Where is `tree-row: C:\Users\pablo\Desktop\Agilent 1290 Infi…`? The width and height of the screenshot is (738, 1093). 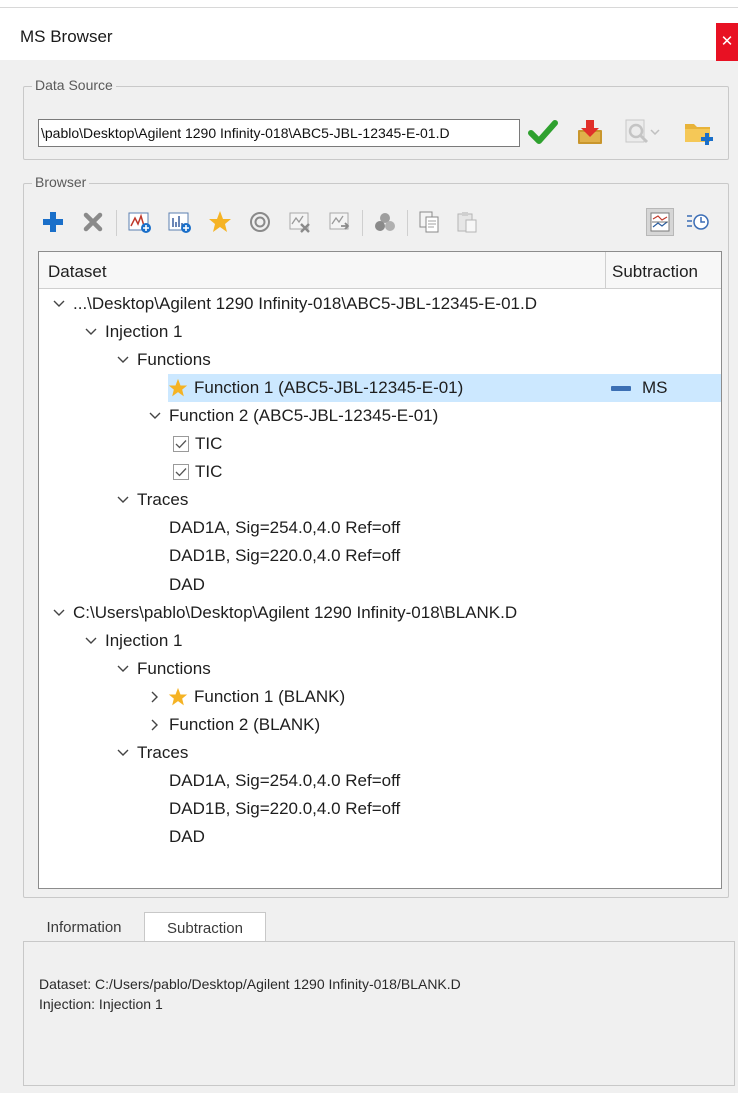
tree-row: C:\Users\pablo\Desktop\Agilent 1290 Infi… is located at coordinates (380, 613).